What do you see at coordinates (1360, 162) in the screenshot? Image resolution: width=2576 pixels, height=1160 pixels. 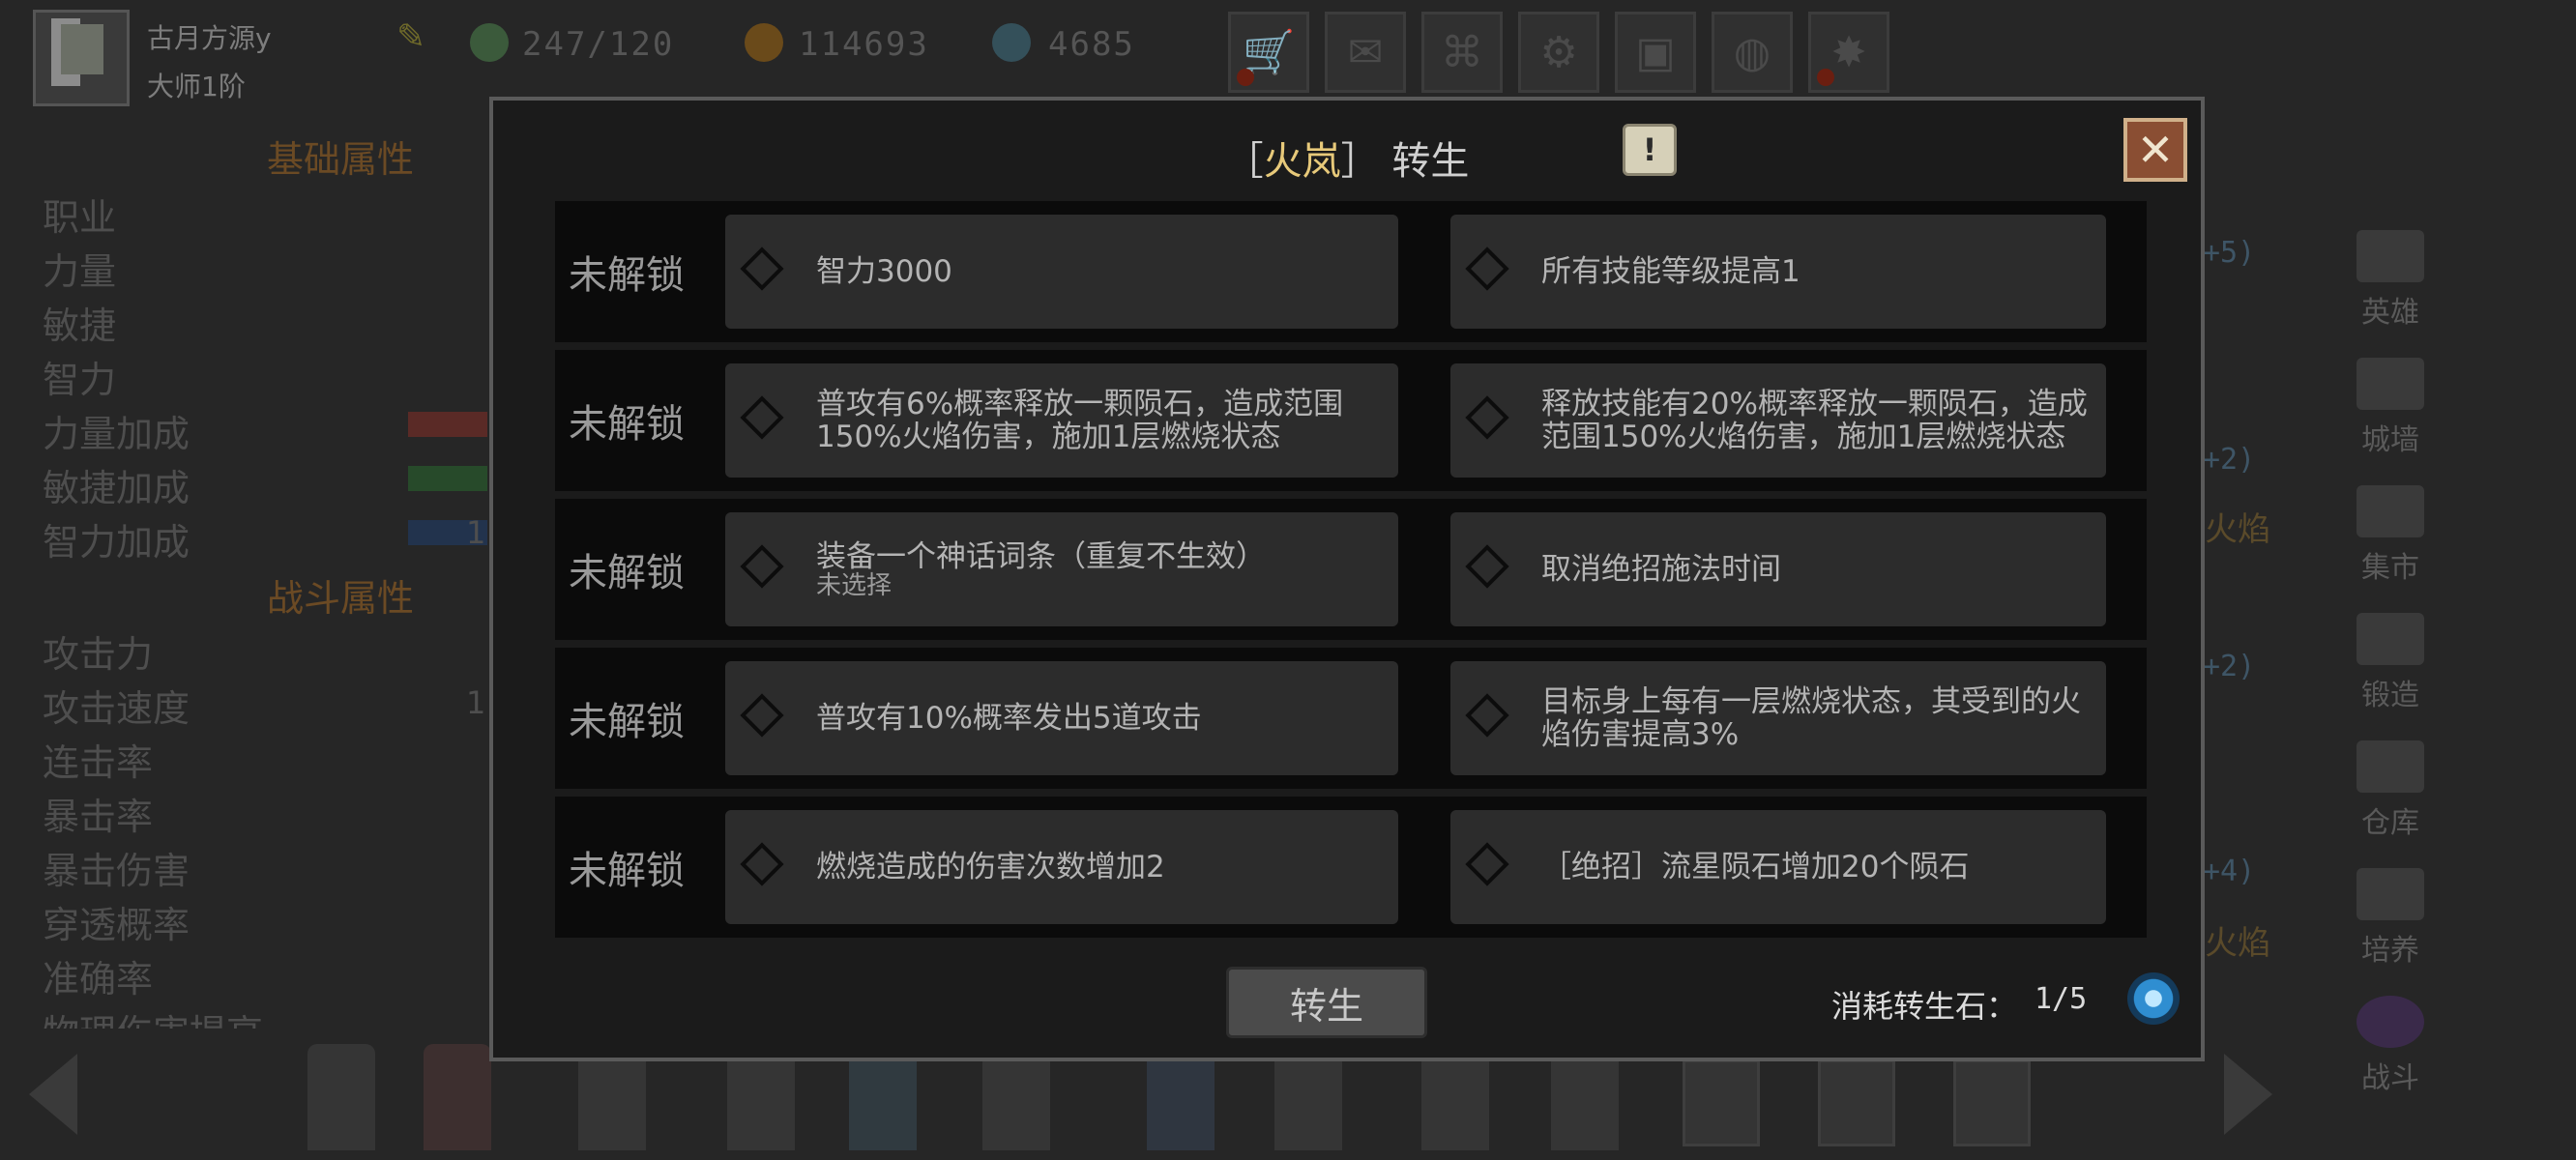 I see `title-bracket: ］` at bounding box center [1360, 162].